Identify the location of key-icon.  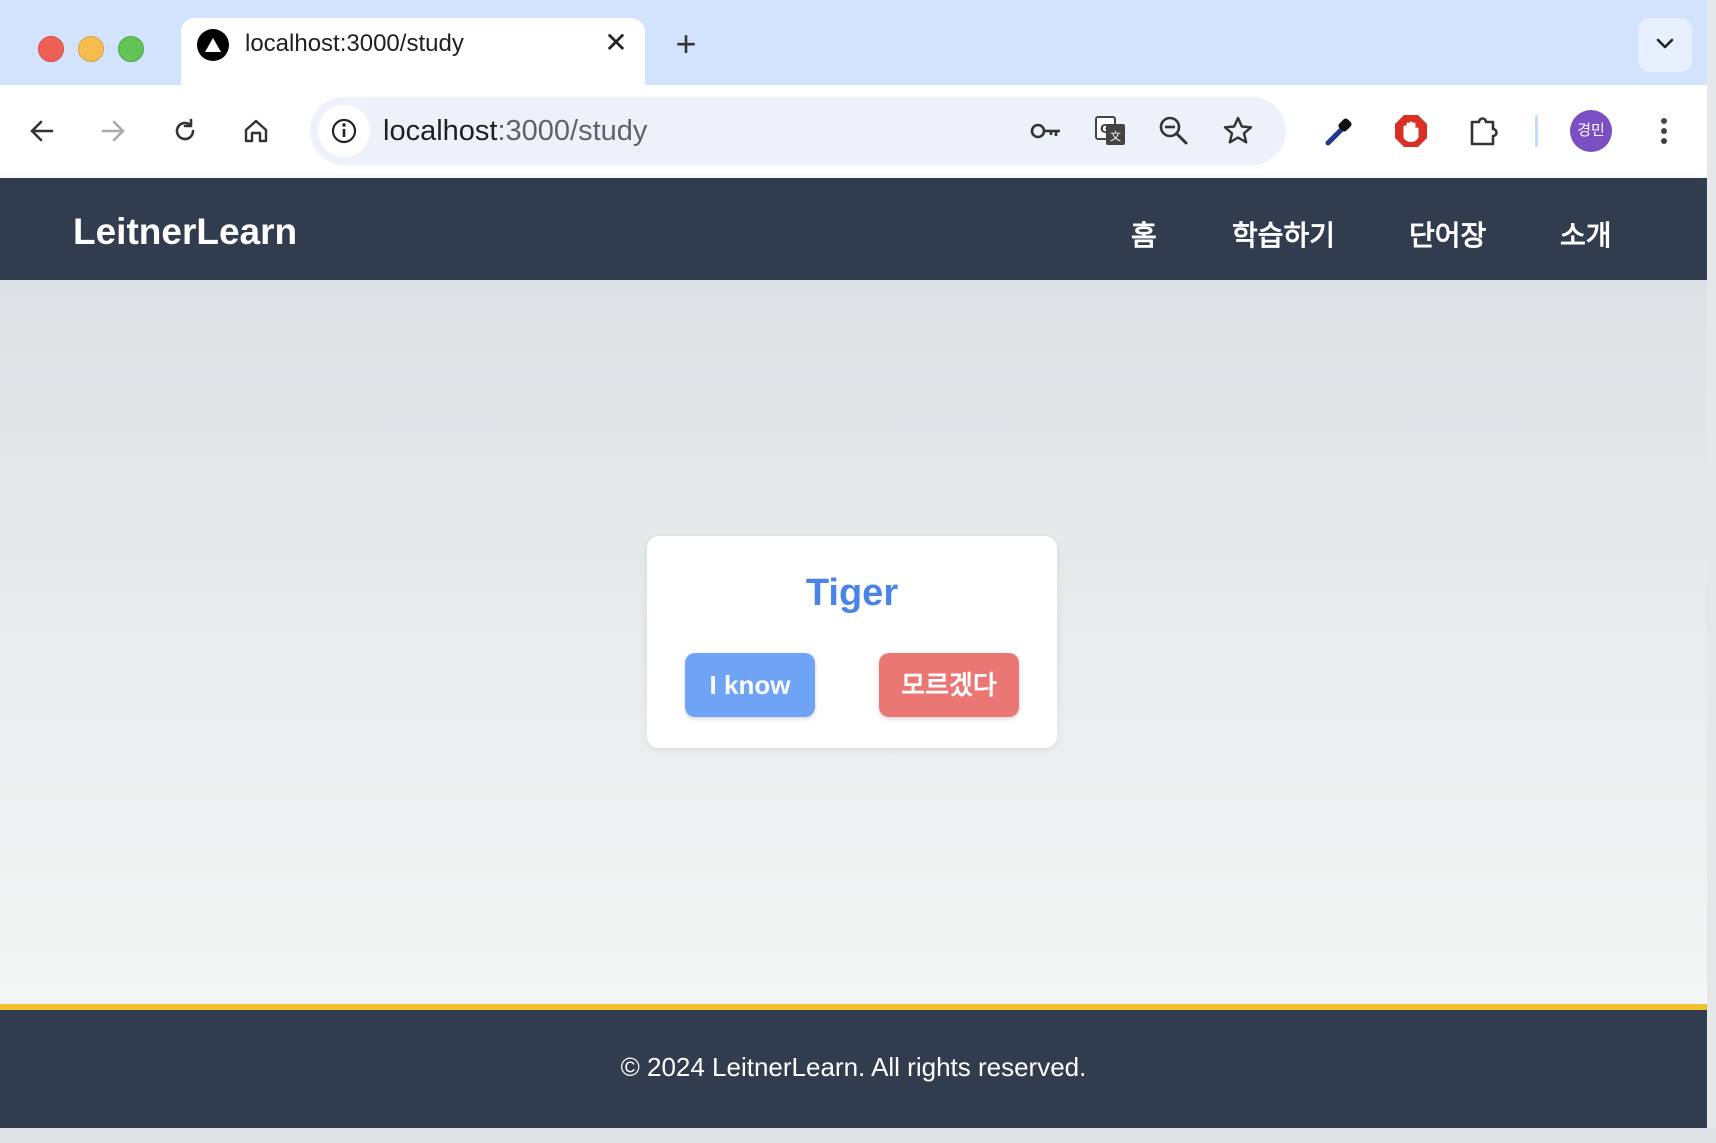
(1045, 131).